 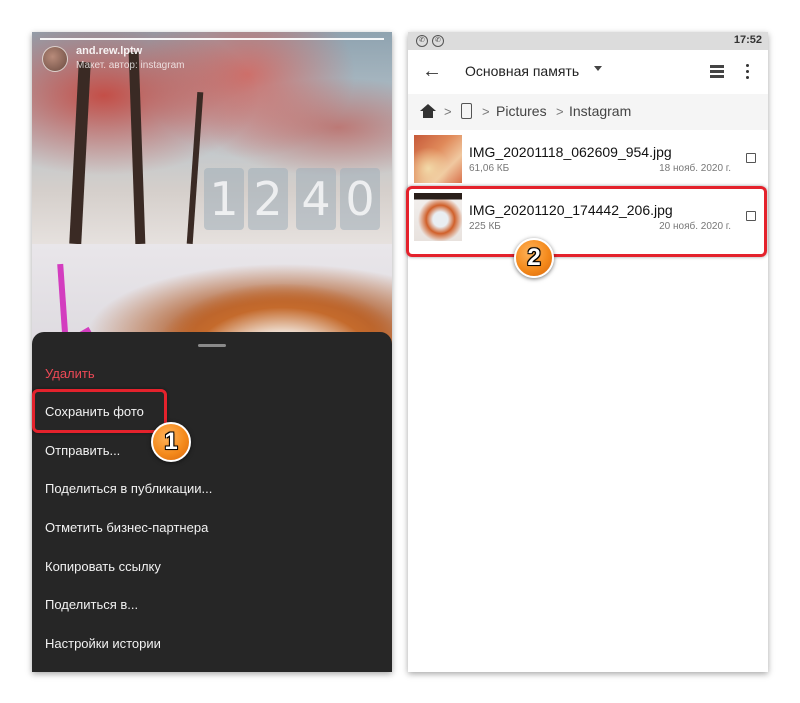 I want to click on home-icon, so click(x=428, y=111).